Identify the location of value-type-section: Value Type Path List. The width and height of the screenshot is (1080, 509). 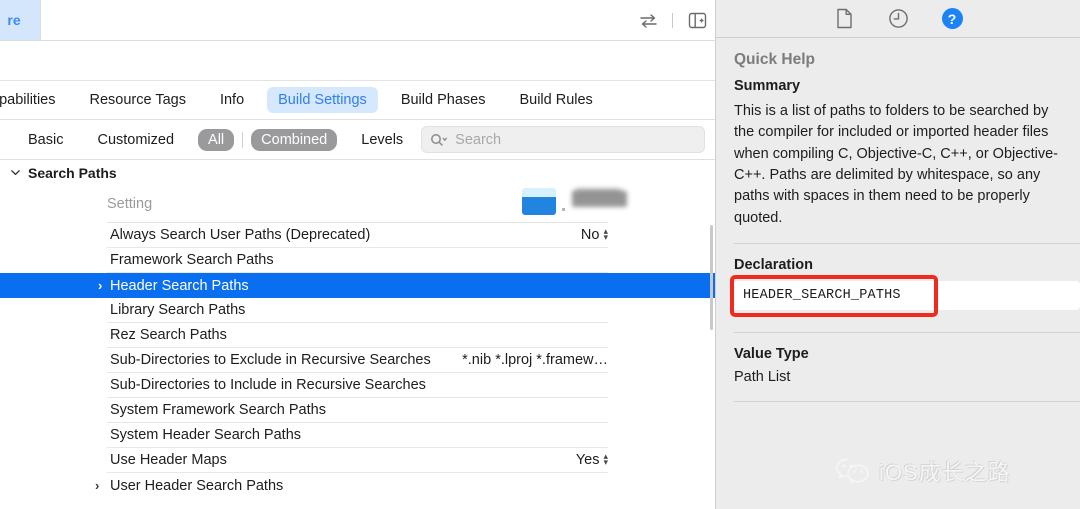
(898, 365).